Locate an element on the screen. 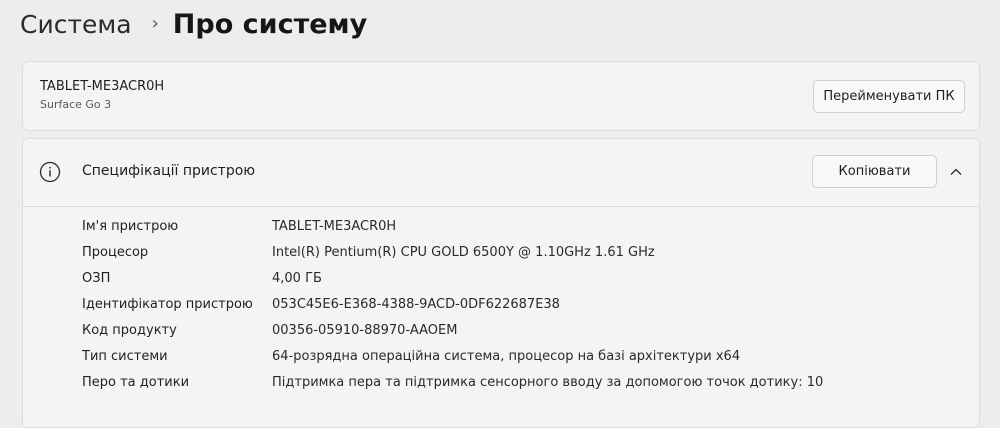 This screenshot has width=1000, height=428. spec-label: Процесор is located at coordinates (115, 252).